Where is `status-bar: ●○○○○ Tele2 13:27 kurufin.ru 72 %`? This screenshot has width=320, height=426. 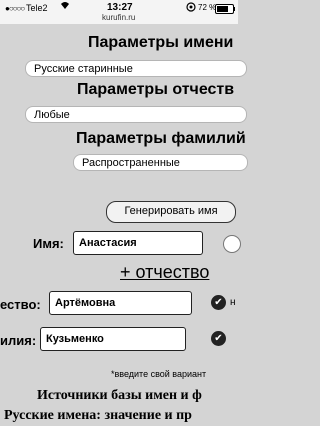 status-bar: ●○○○○ Tele2 13:27 kurufin.ru 72 % is located at coordinates (119, 12).